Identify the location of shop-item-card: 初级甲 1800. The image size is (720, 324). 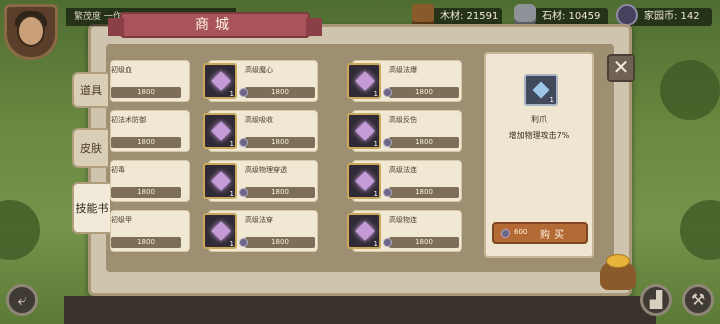
(150, 231).